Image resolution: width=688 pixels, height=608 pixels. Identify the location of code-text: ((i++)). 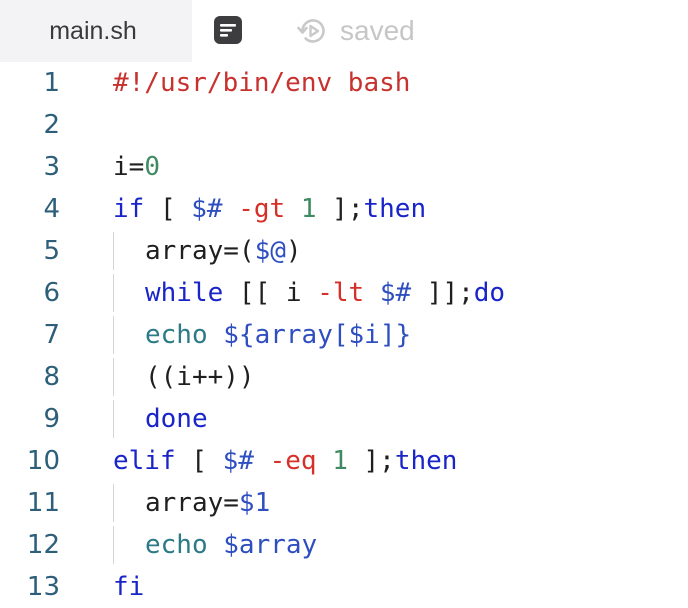
(200, 377).